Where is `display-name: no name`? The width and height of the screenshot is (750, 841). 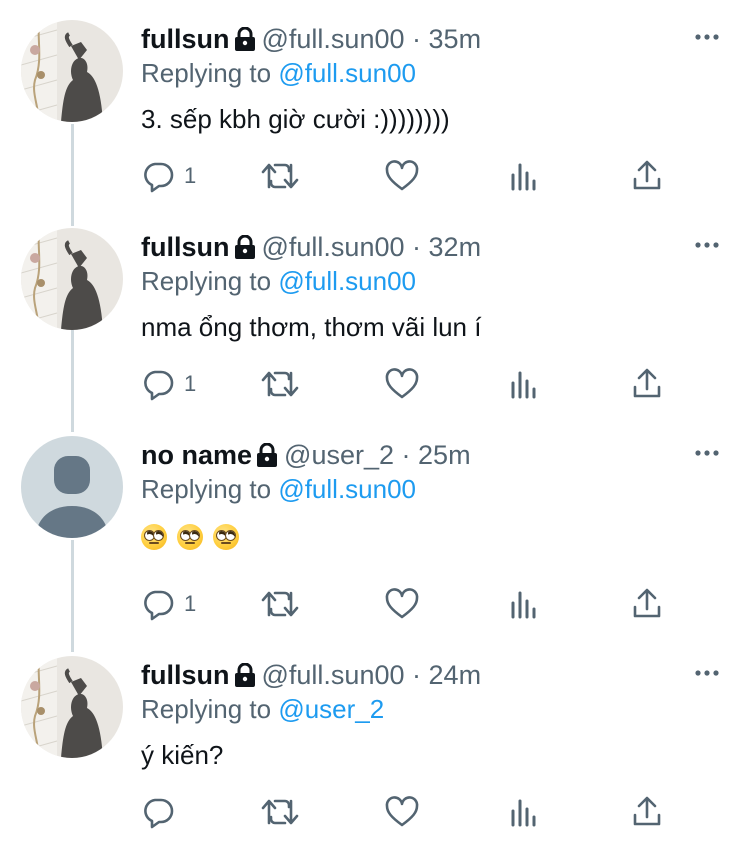 display-name: no name is located at coordinates (196, 455).